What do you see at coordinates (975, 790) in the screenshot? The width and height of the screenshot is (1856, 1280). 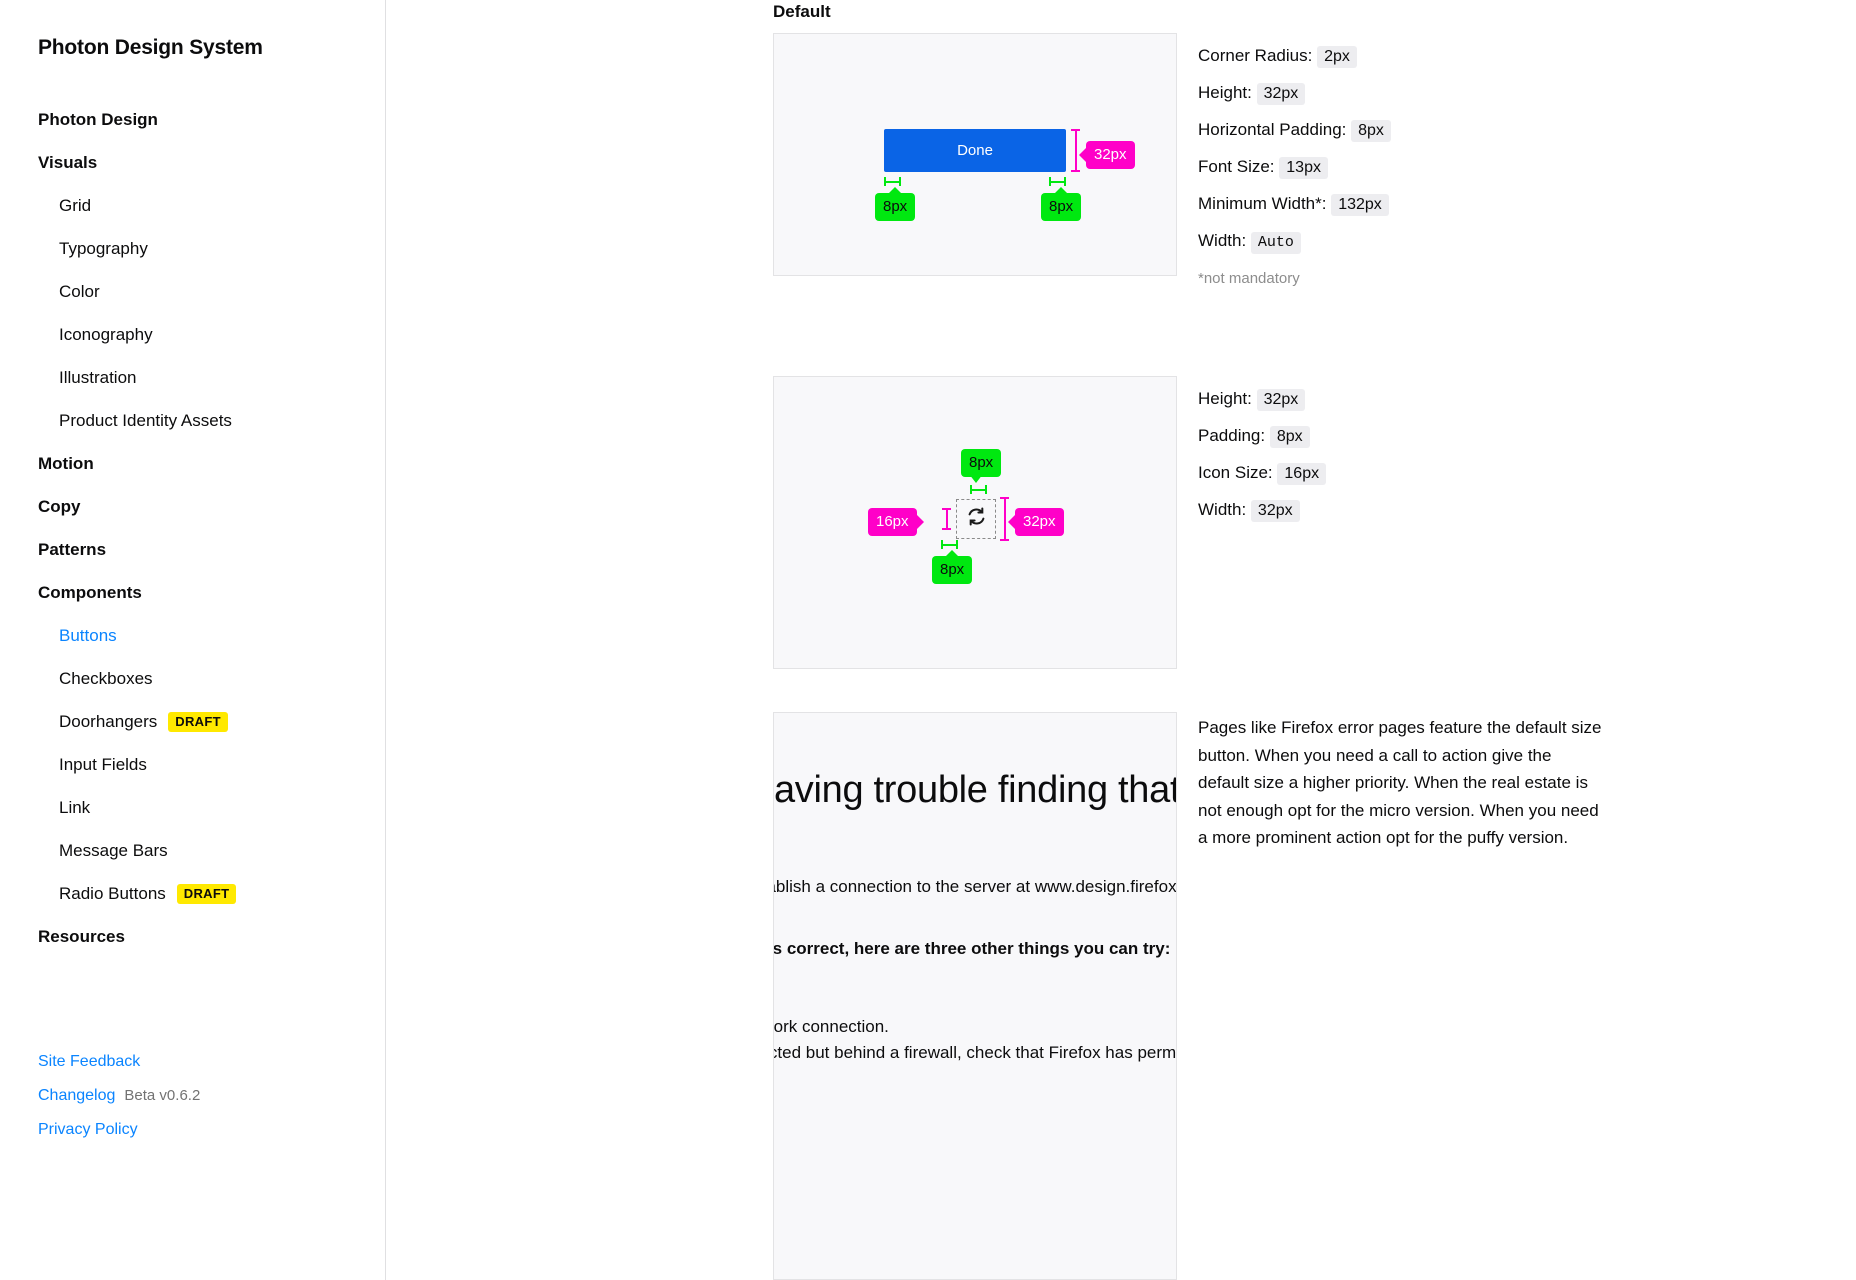 I see `error-page-title: We're having trouble finding that site.` at bounding box center [975, 790].